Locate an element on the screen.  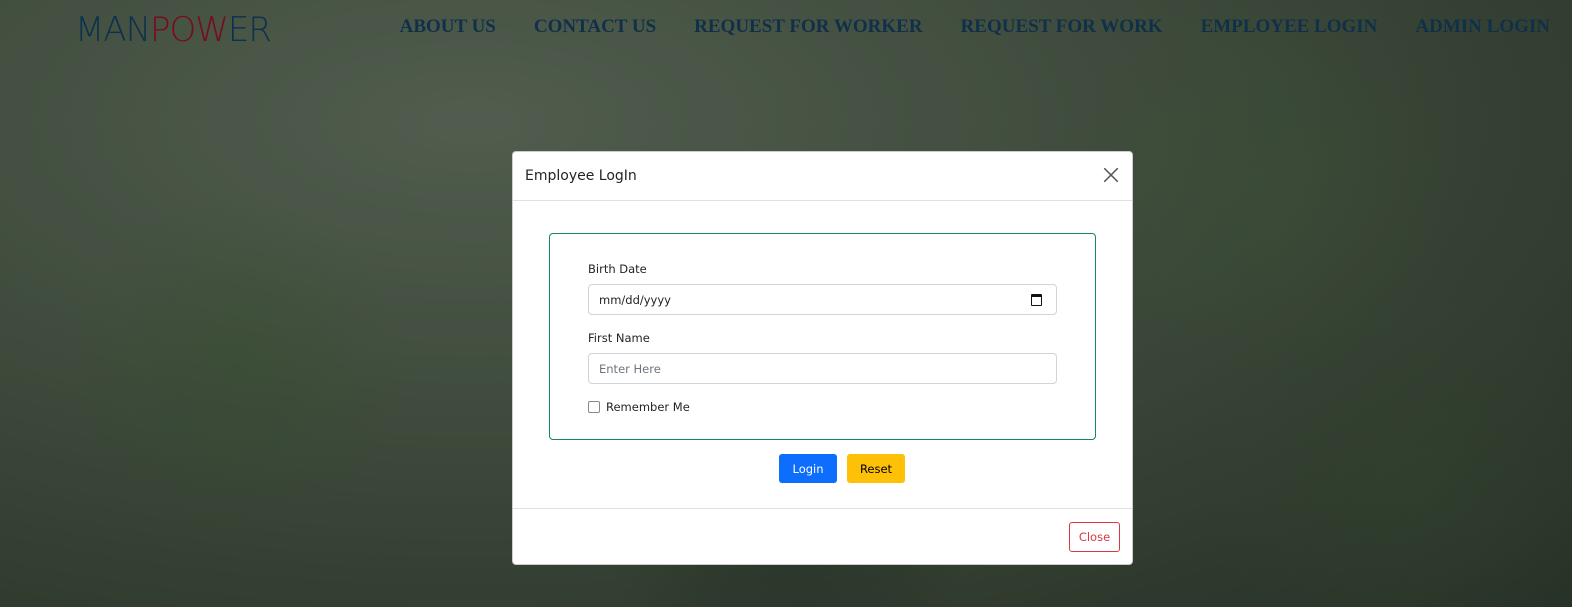
checkbox-icon is located at coordinates (594, 407).